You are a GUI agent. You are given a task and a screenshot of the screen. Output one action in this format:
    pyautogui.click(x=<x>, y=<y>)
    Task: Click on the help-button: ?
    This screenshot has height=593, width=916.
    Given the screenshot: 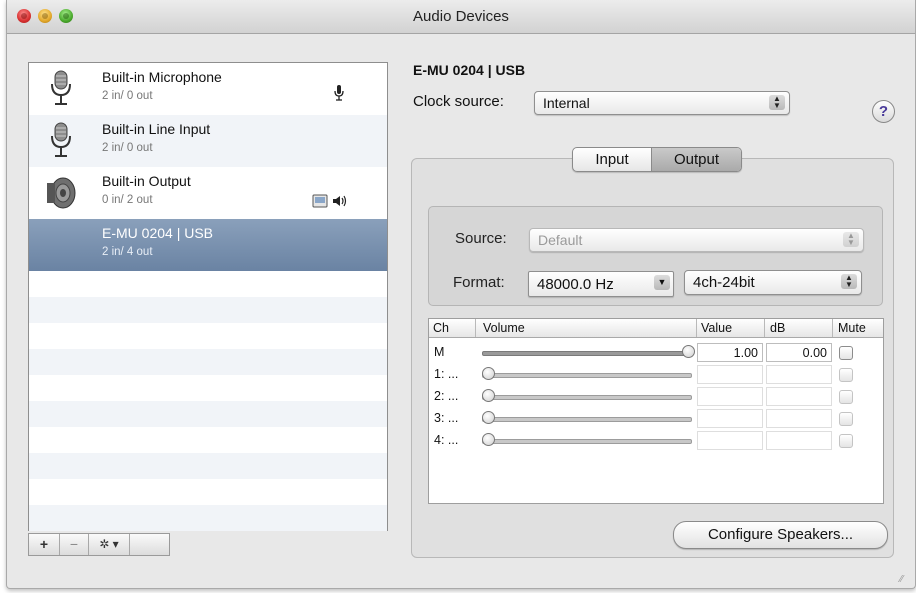 What is the action you would take?
    pyautogui.click(x=883, y=111)
    